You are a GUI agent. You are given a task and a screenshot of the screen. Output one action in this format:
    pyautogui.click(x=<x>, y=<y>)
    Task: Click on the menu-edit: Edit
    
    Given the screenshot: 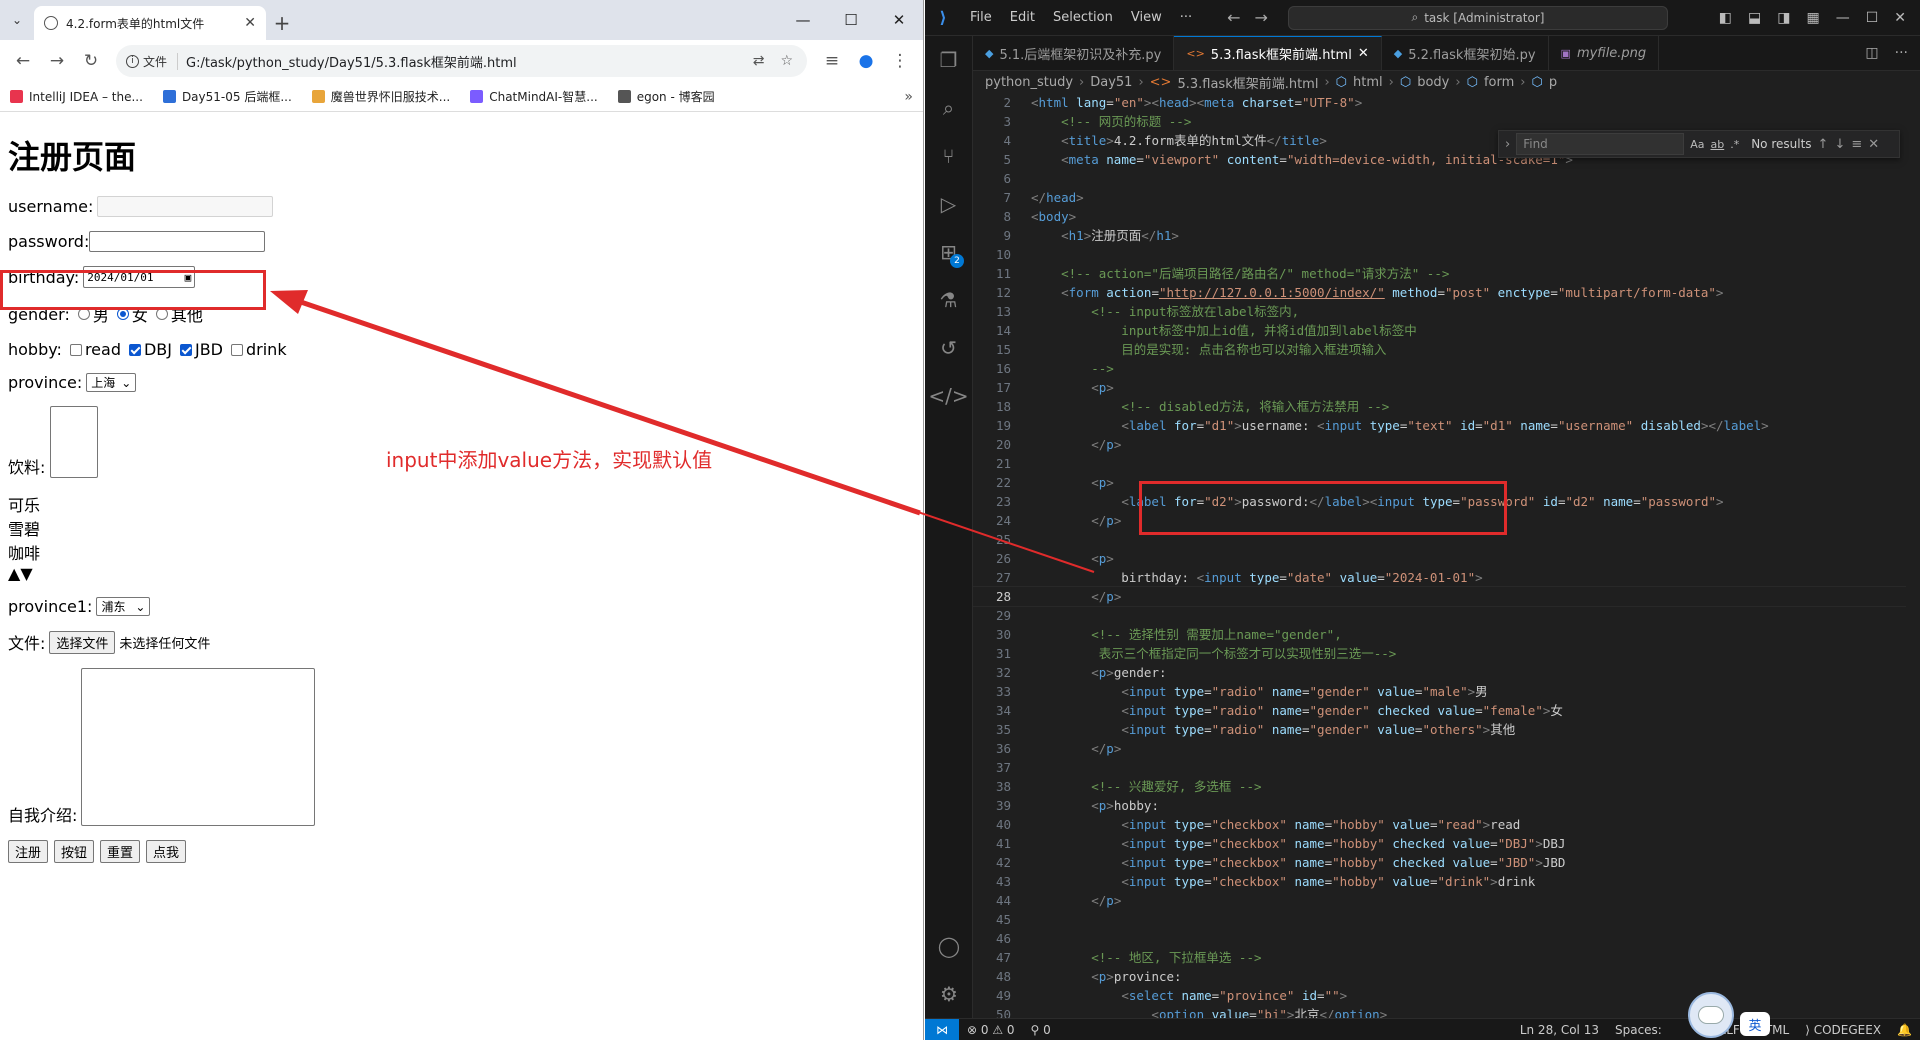 What is the action you would take?
    pyautogui.click(x=1022, y=17)
    